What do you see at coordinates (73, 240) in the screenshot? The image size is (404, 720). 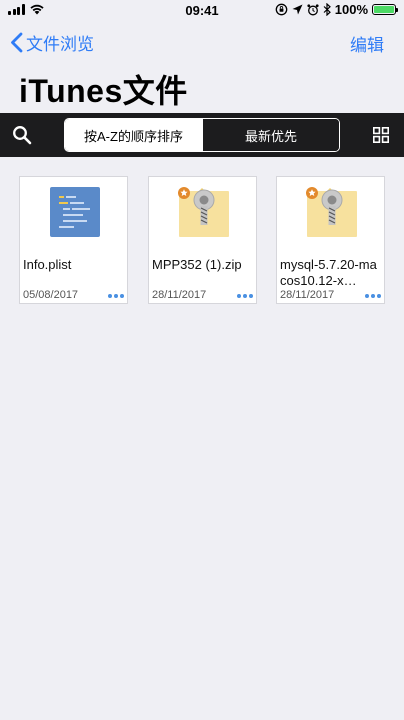 I see `file-card: Info.plist 05/08/2017` at bounding box center [73, 240].